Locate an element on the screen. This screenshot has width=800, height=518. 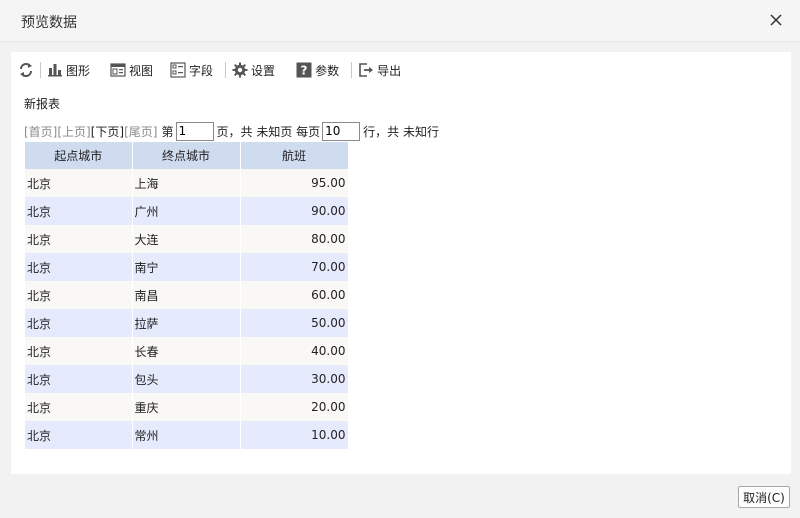
table-row: 北京 南昌 60.00 is located at coordinates (187, 295).